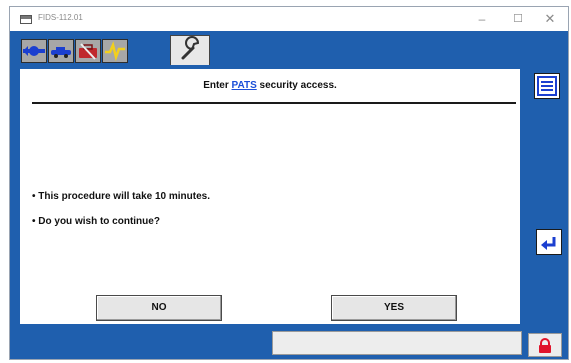 Image resolution: width=571 pixels, height=363 pixels. I want to click on status-field, so click(397, 343).